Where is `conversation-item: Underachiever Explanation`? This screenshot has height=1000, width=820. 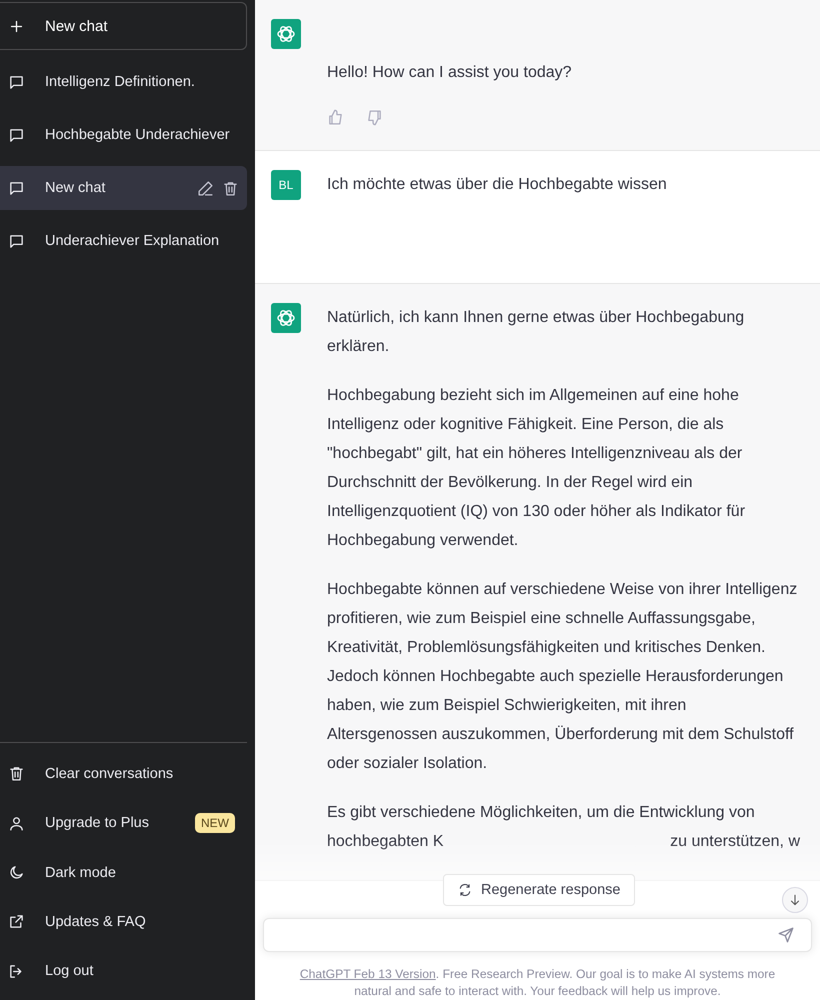 conversation-item: Underachiever Explanation is located at coordinates (123, 241).